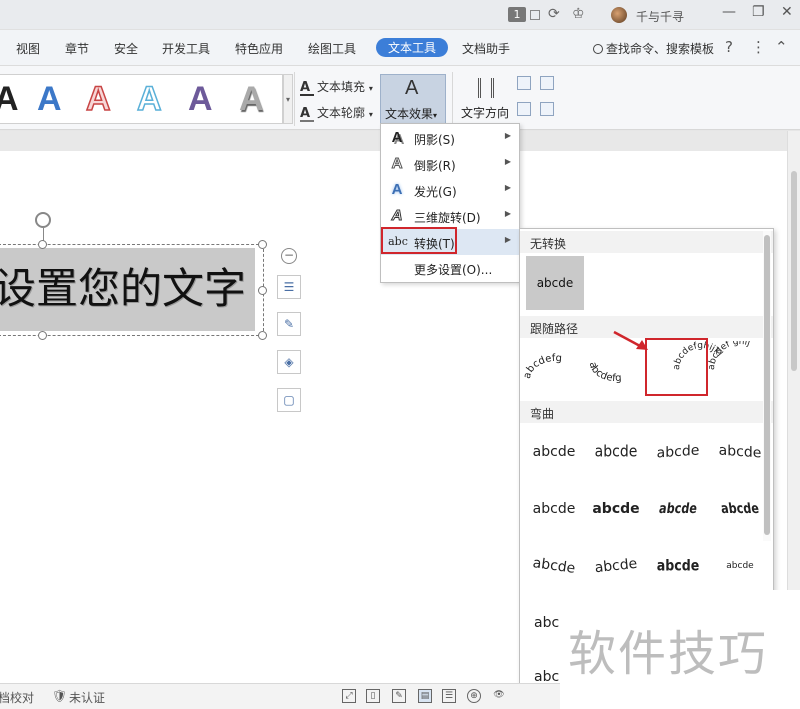 This screenshot has height=709, width=800. I want to click on text-style-gray: A, so click(251, 99).